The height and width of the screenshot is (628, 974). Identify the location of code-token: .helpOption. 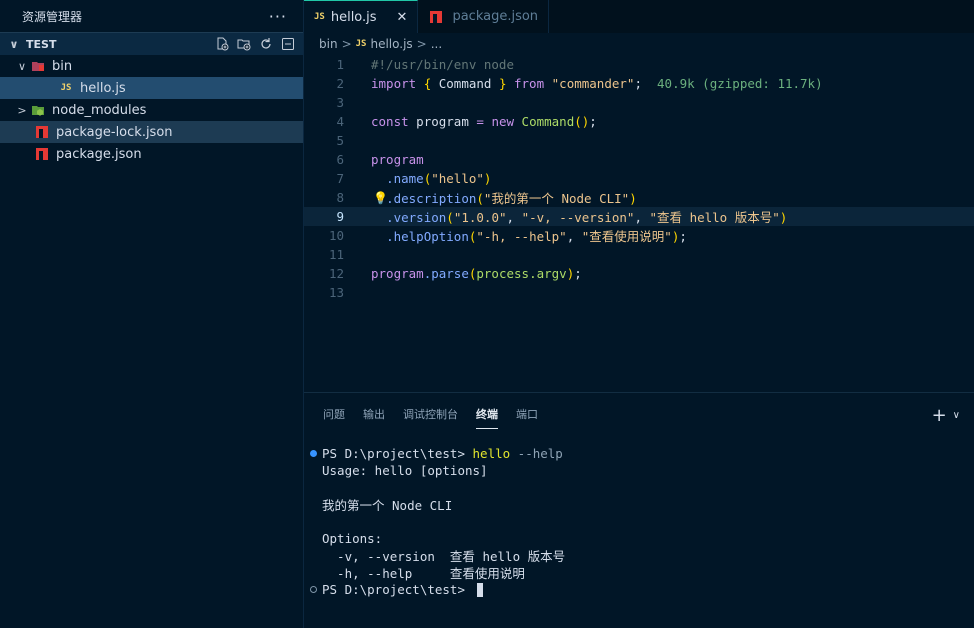
(427, 236).